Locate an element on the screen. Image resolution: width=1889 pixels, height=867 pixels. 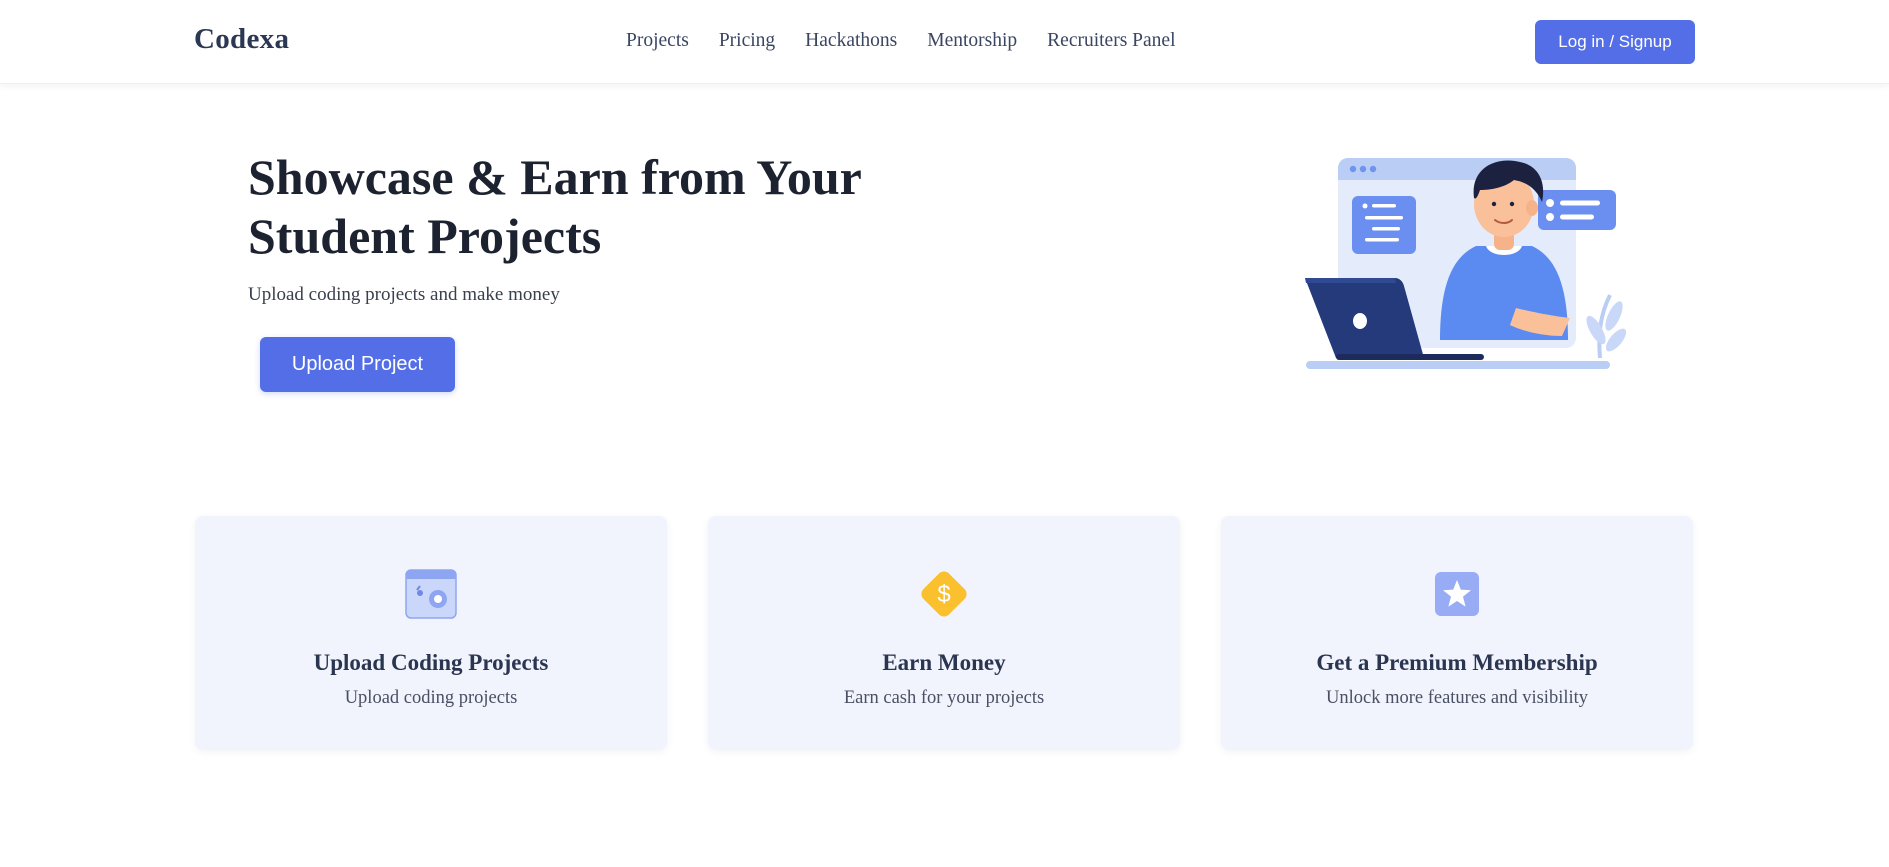
nav-mentorship: Mentorship is located at coordinates (972, 41).